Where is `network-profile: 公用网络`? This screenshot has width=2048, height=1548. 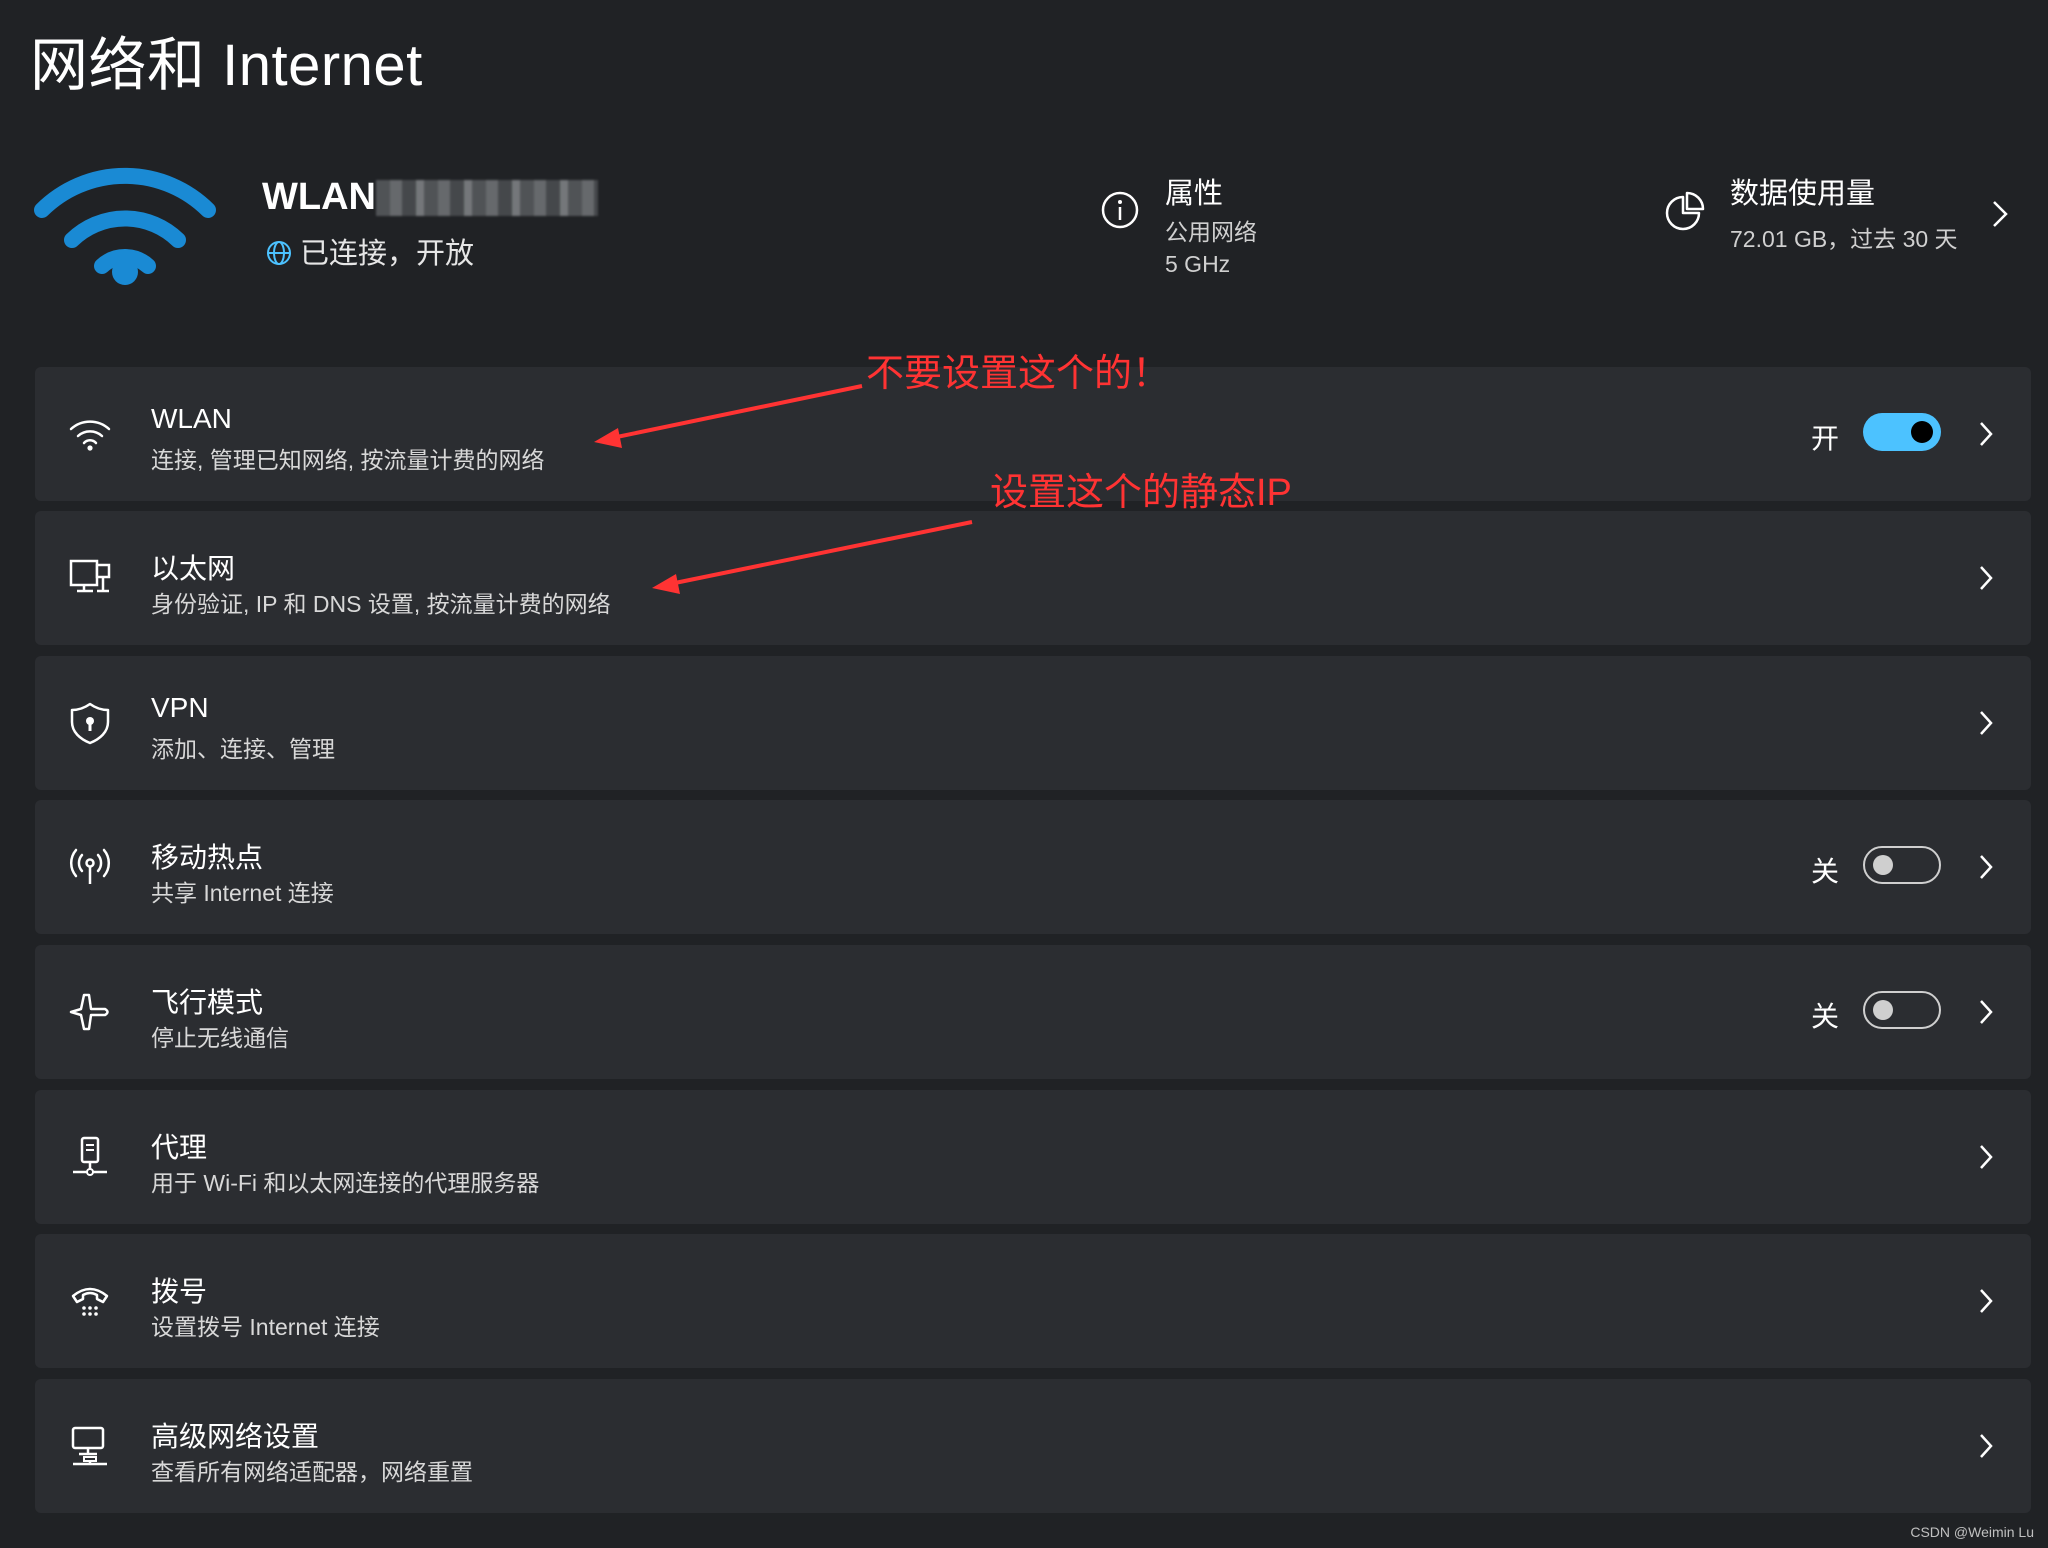
network-profile: 公用网络 is located at coordinates (1211, 232).